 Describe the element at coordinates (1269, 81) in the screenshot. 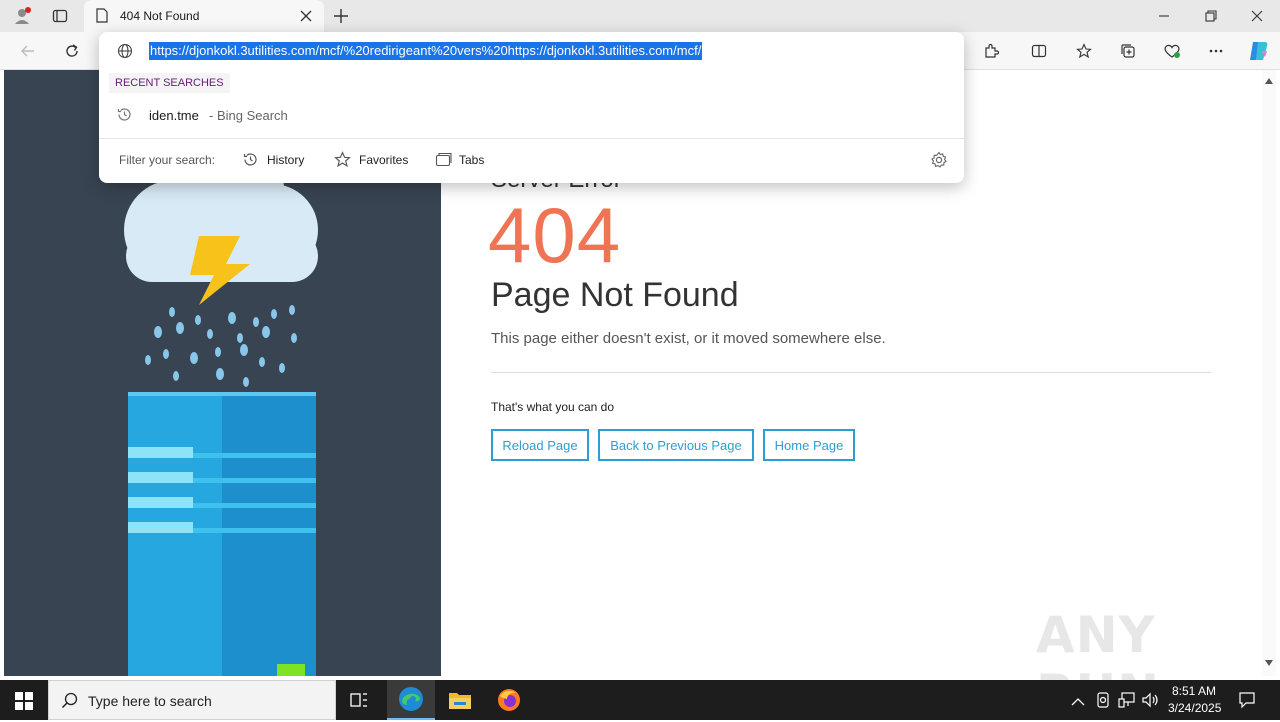

I see `scroll-up-icon` at that location.